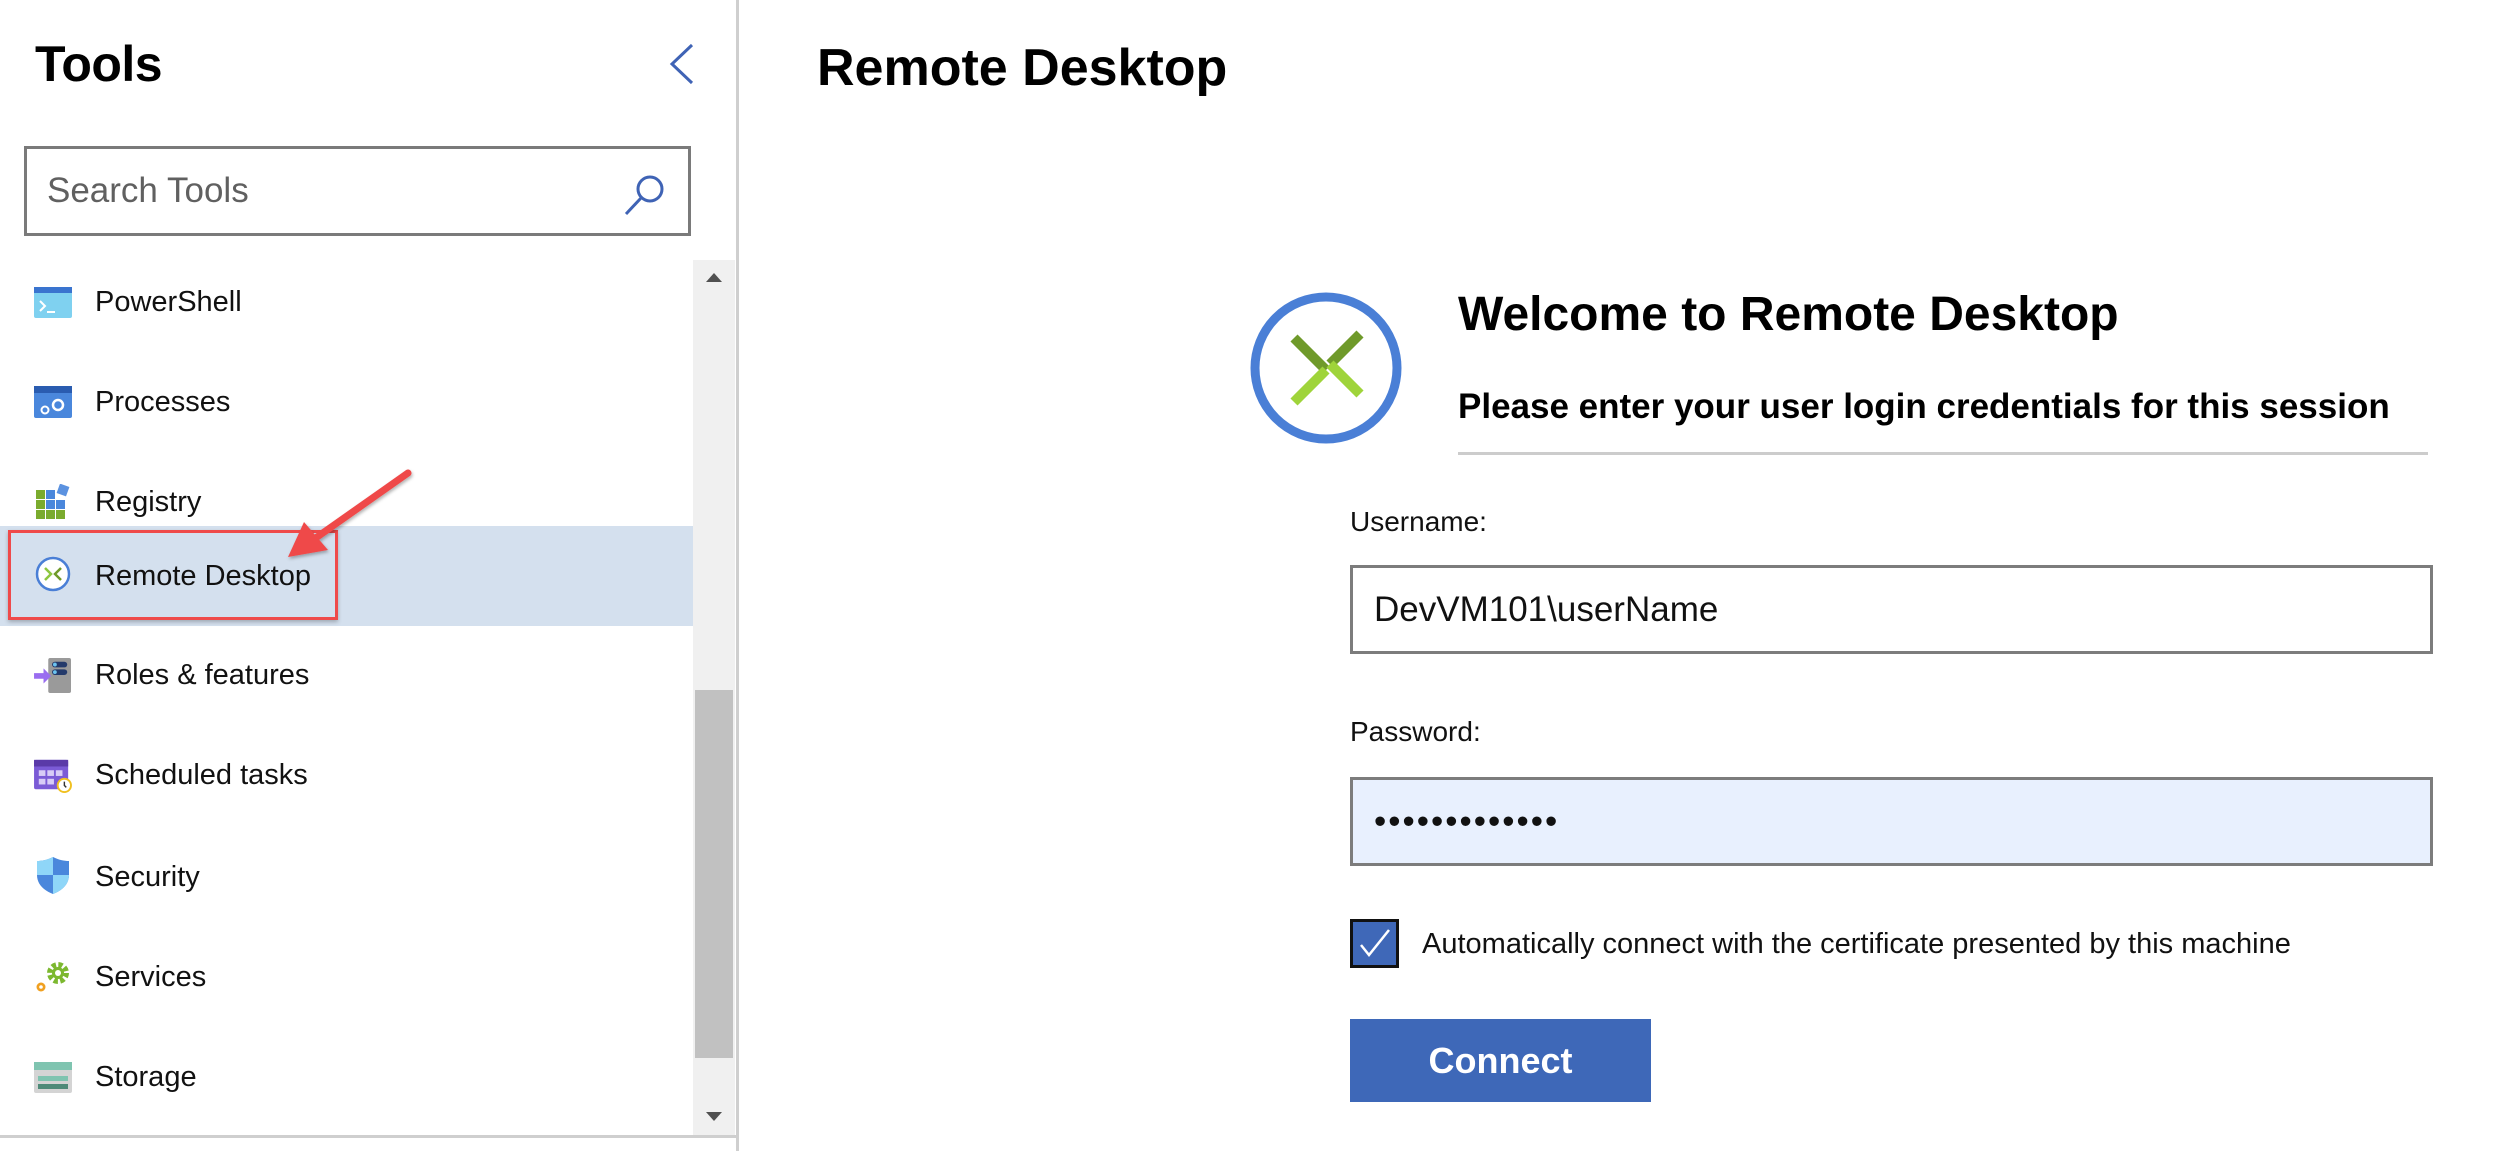 This screenshot has width=2513, height=1151. I want to click on scroll-down-button, so click(714, 1118).